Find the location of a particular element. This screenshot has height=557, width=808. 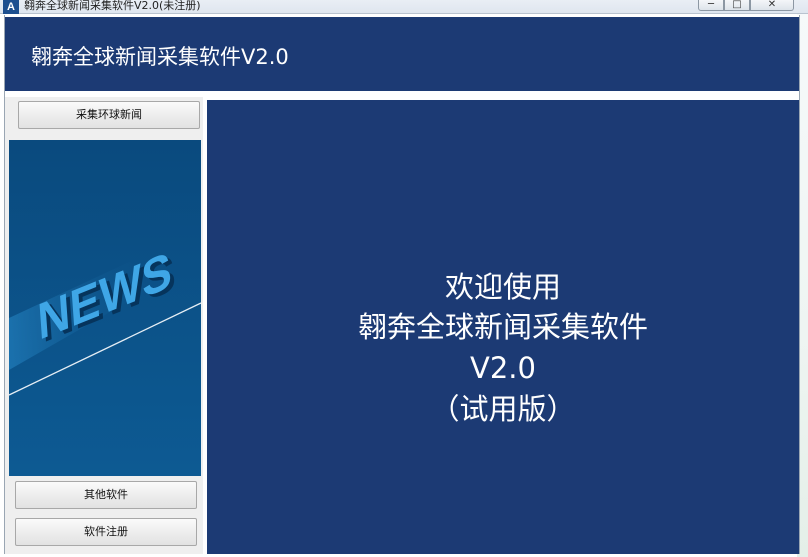

other-software-button: 其他软件 is located at coordinates (106, 495).